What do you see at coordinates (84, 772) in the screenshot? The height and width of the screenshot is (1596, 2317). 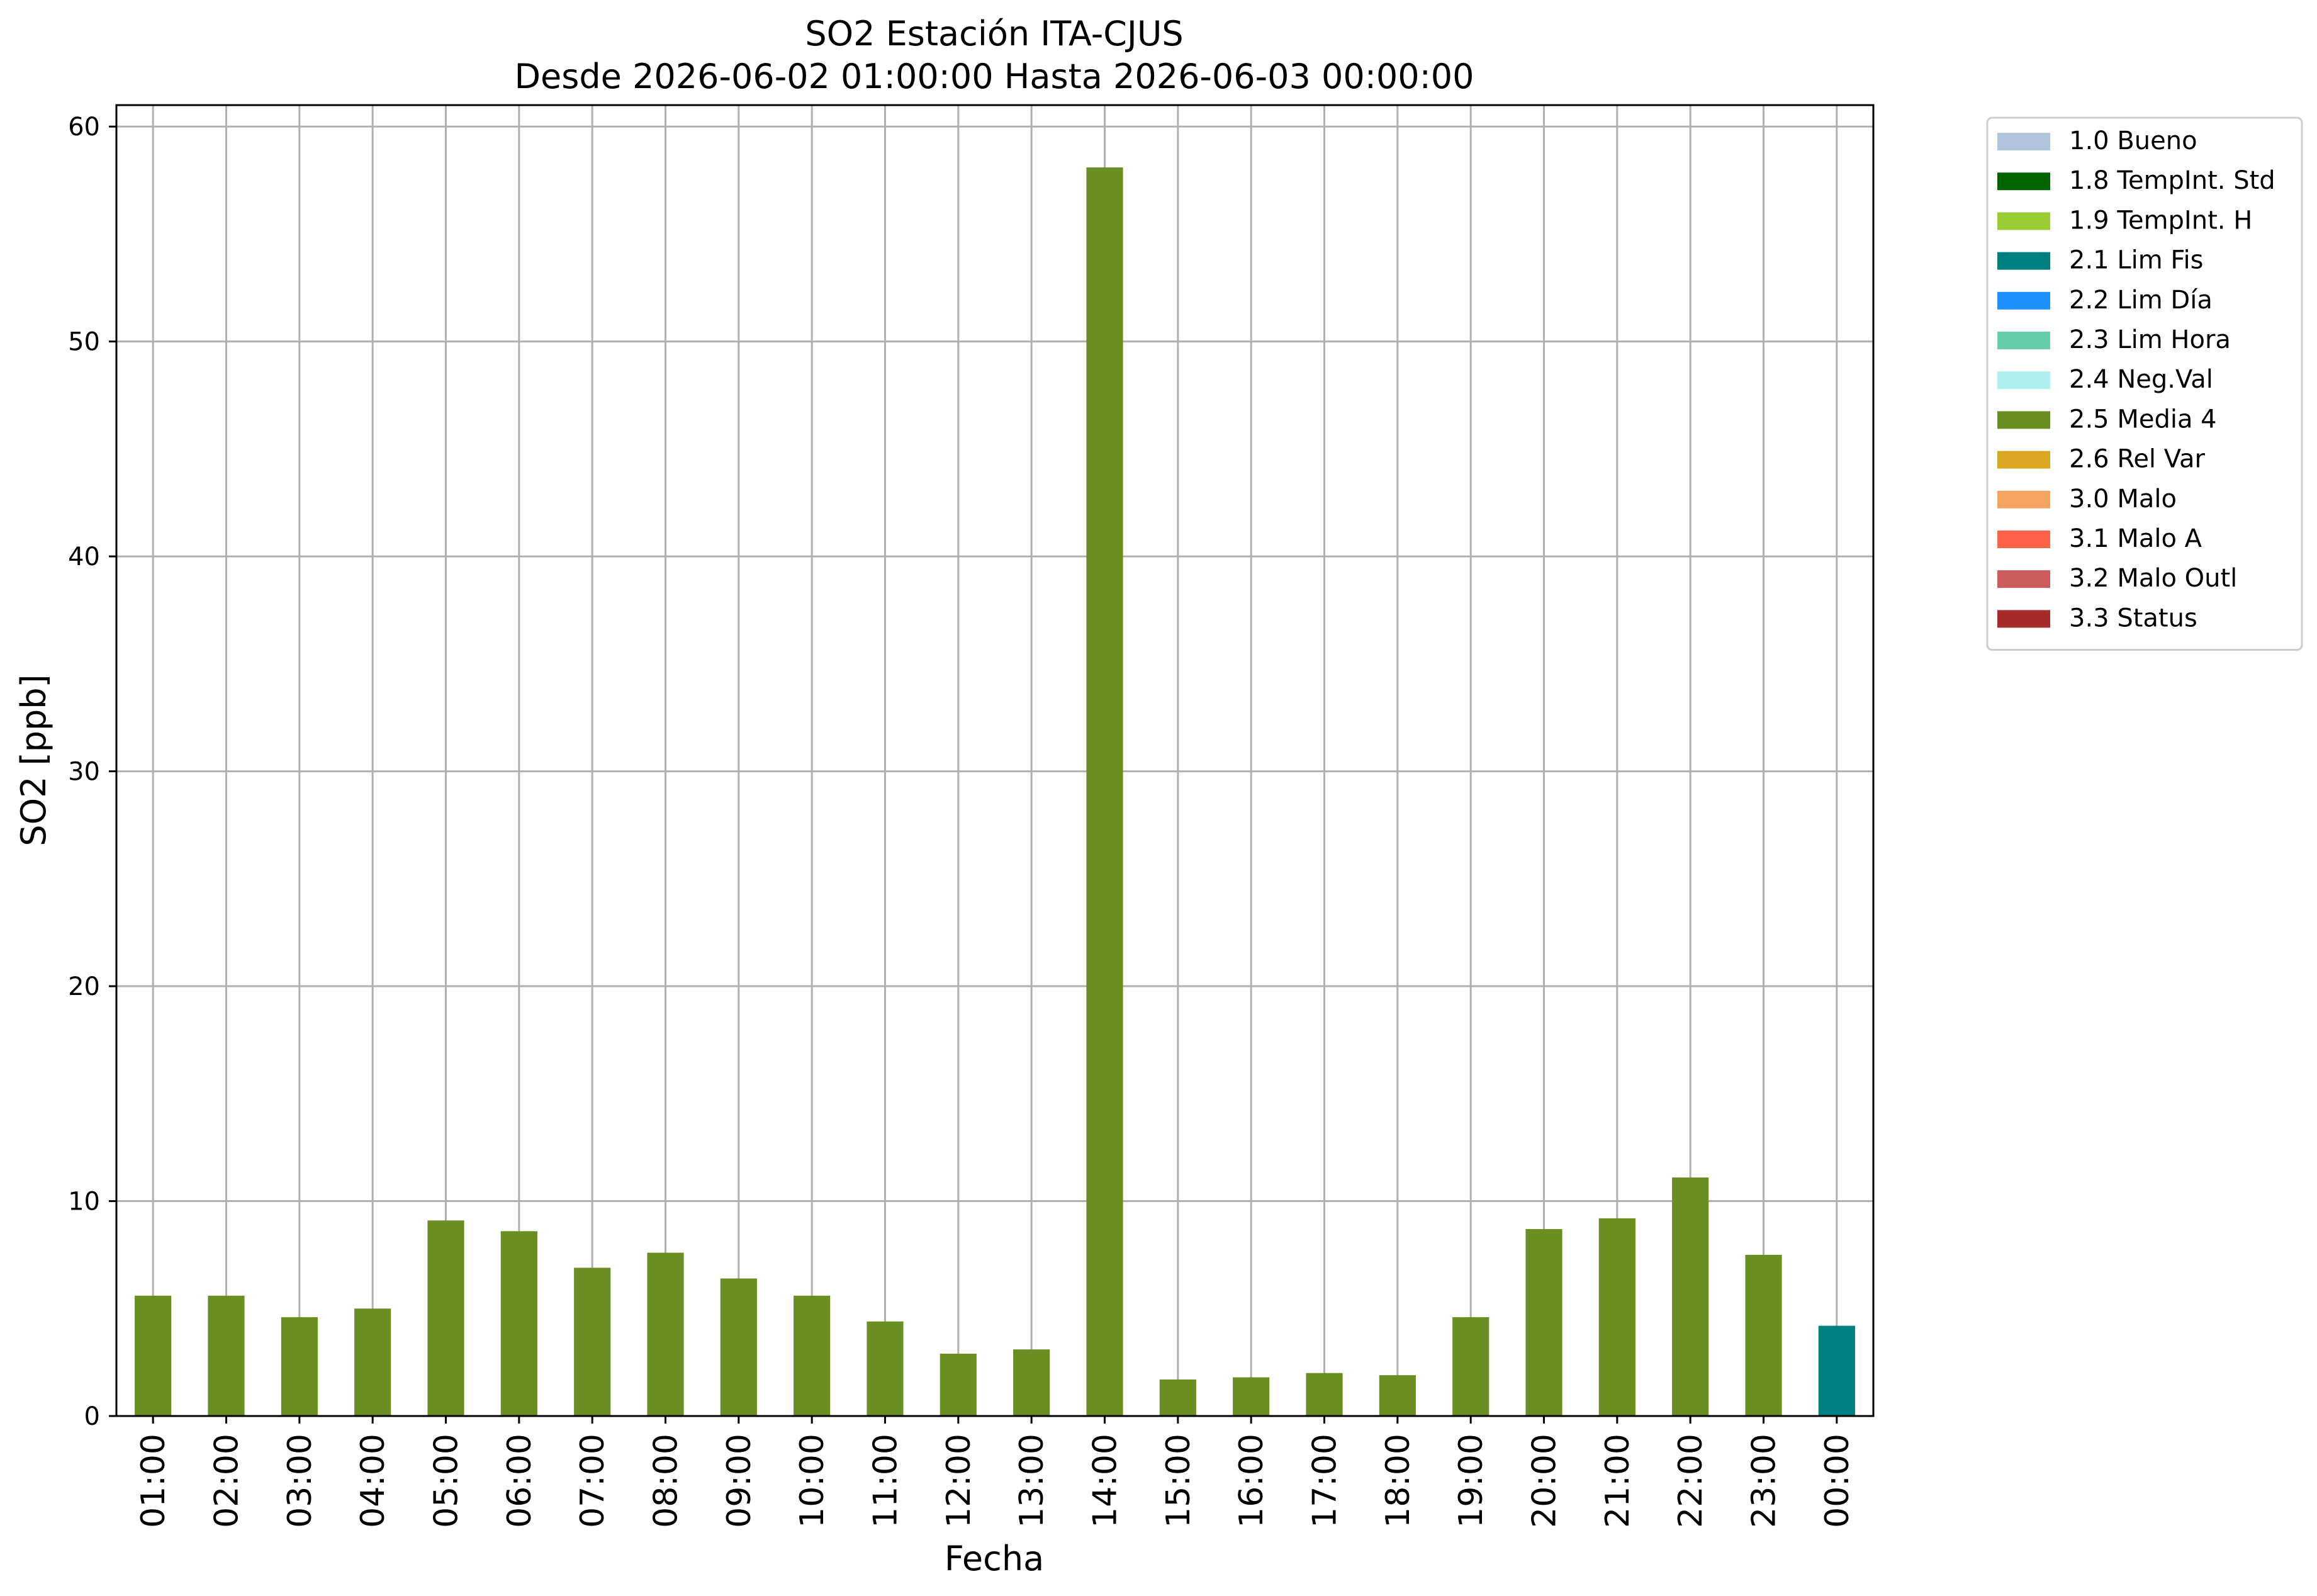 I see `y-tick-label: 30` at bounding box center [84, 772].